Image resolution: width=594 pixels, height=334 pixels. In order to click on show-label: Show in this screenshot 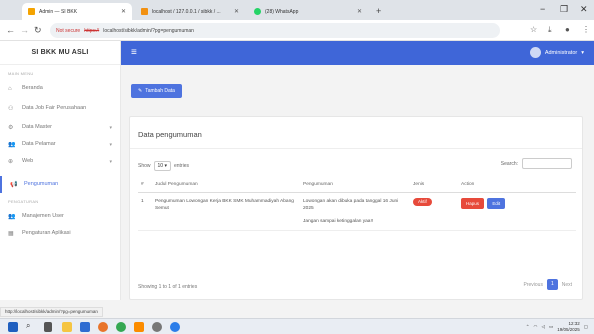, I will do `click(144, 166)`.